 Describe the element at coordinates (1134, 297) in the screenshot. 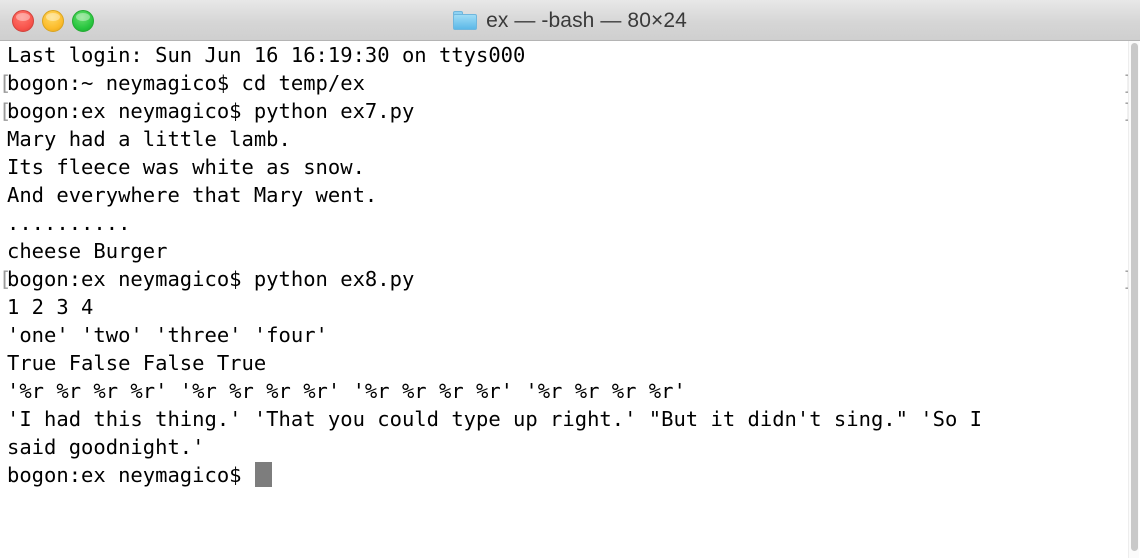

I see `scrollbar-thumb` at that location.